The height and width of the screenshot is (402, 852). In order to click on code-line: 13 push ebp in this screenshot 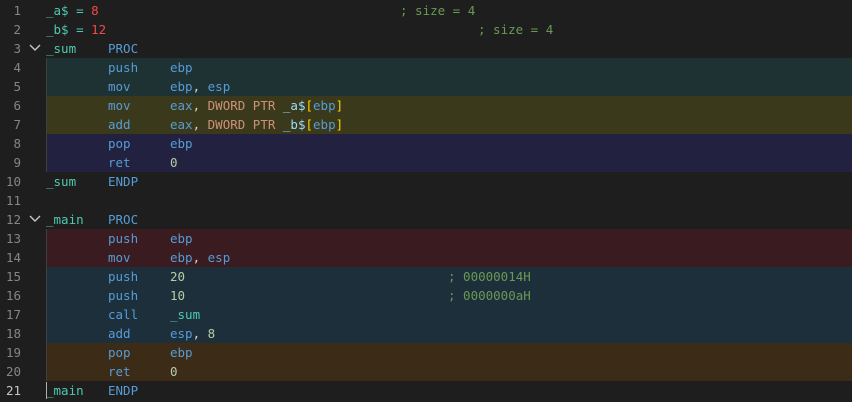, I will do `click(426, 238)`.